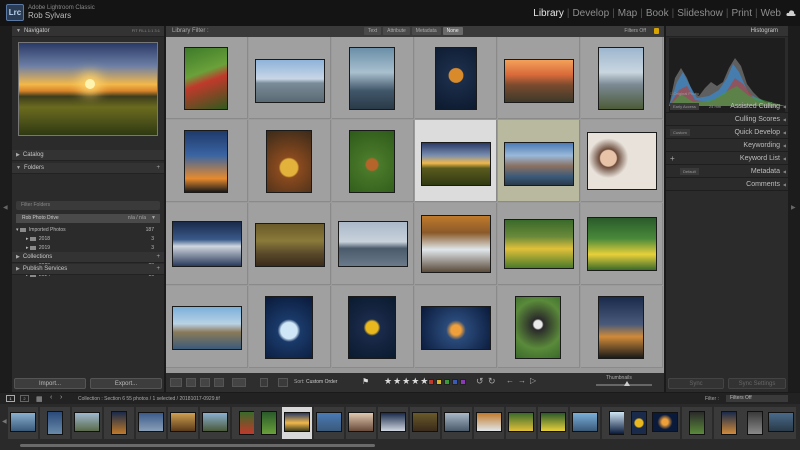 This screenshot has width=800, height=450. Describe the element at coordinates (463, 382) in the screenshot. I see `color-label-purple` at that location.